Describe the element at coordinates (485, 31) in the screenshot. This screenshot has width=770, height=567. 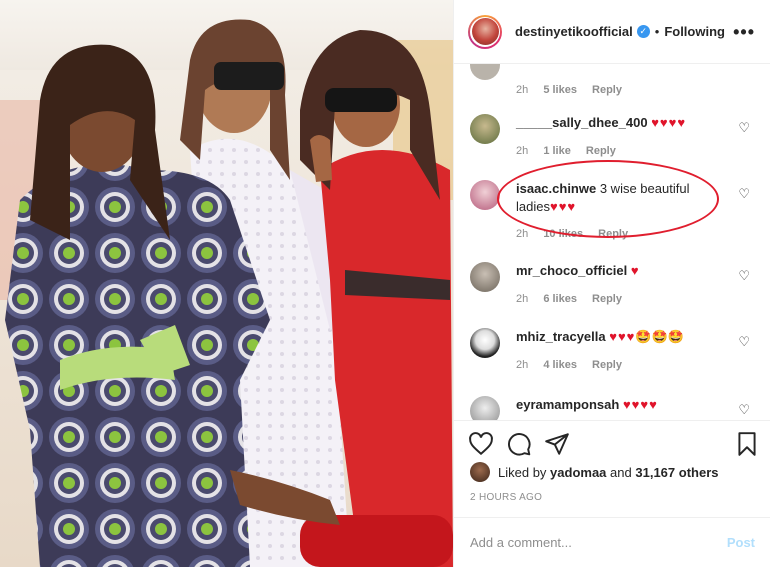
I see `author-avatar` at that location.